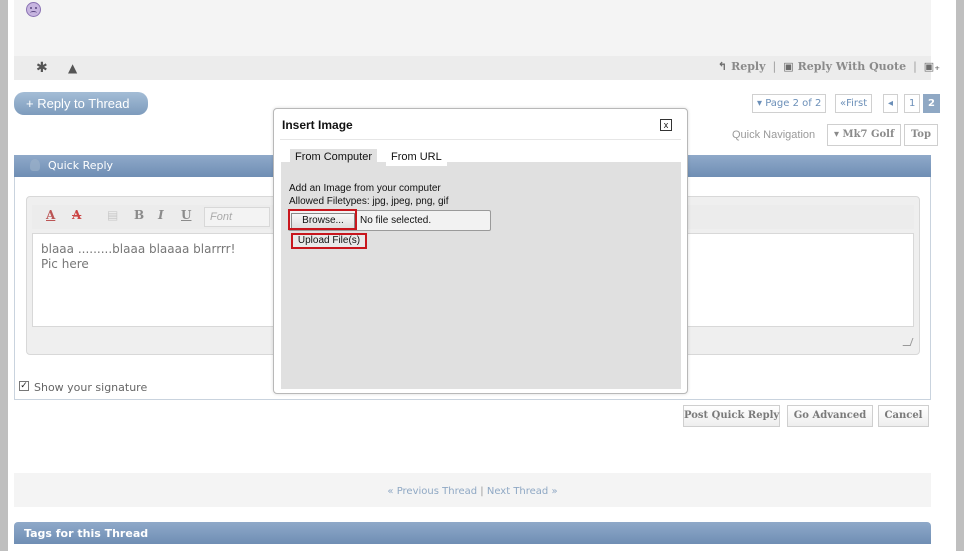 The image size is (964, 551). What do you see at coordinates (396, 220) in the screenshot?
I see `no-file-selected-text: No file selected.` at bounding box center [396, 220].